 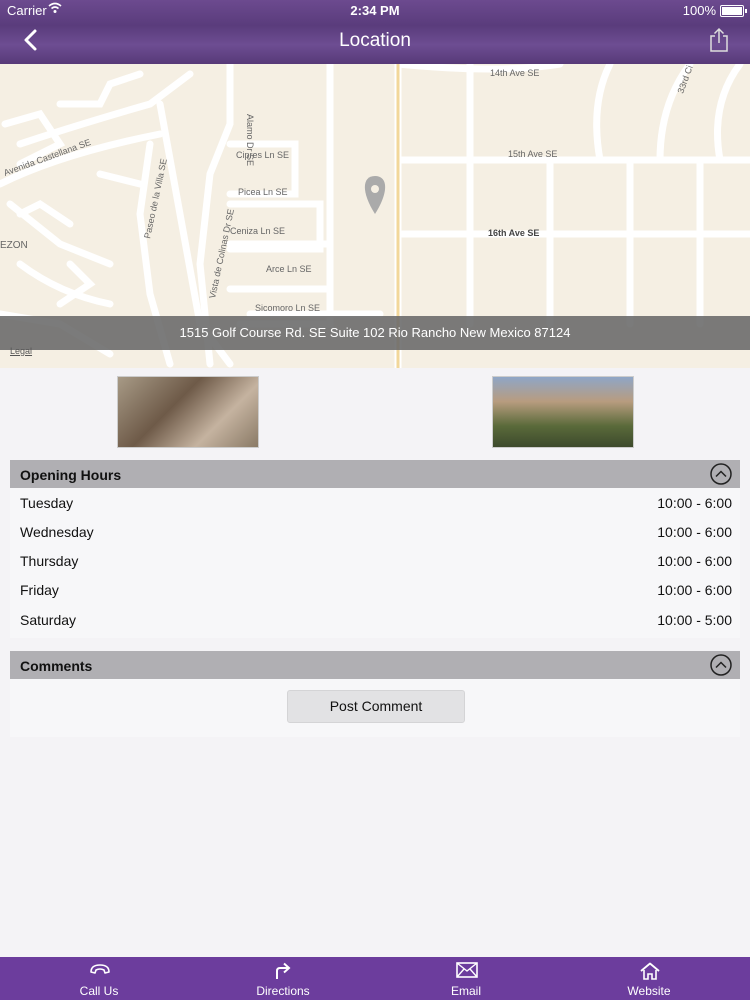 I want to click on tab-label: Email, so click(x=465, y=991).